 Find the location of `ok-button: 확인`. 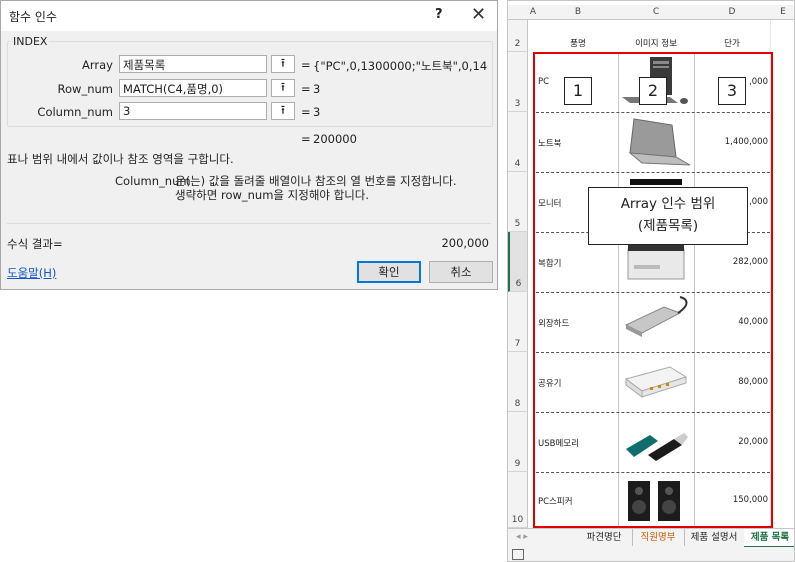

ok-button: 확인 is located at coordinates (389, 272).